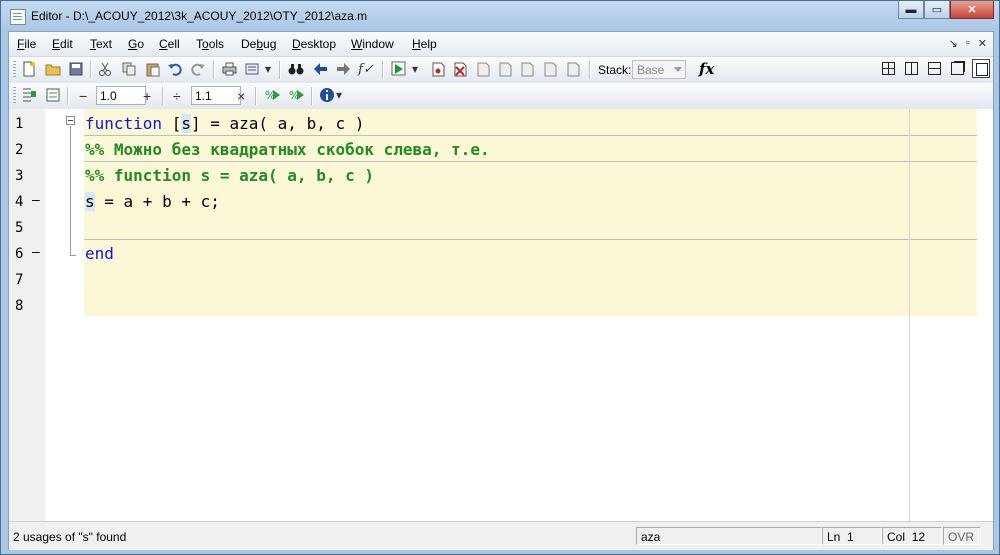 The height and width of the screenshot is (555, 1000). I want to click on menu-cell: Cell, so click(169, 44).